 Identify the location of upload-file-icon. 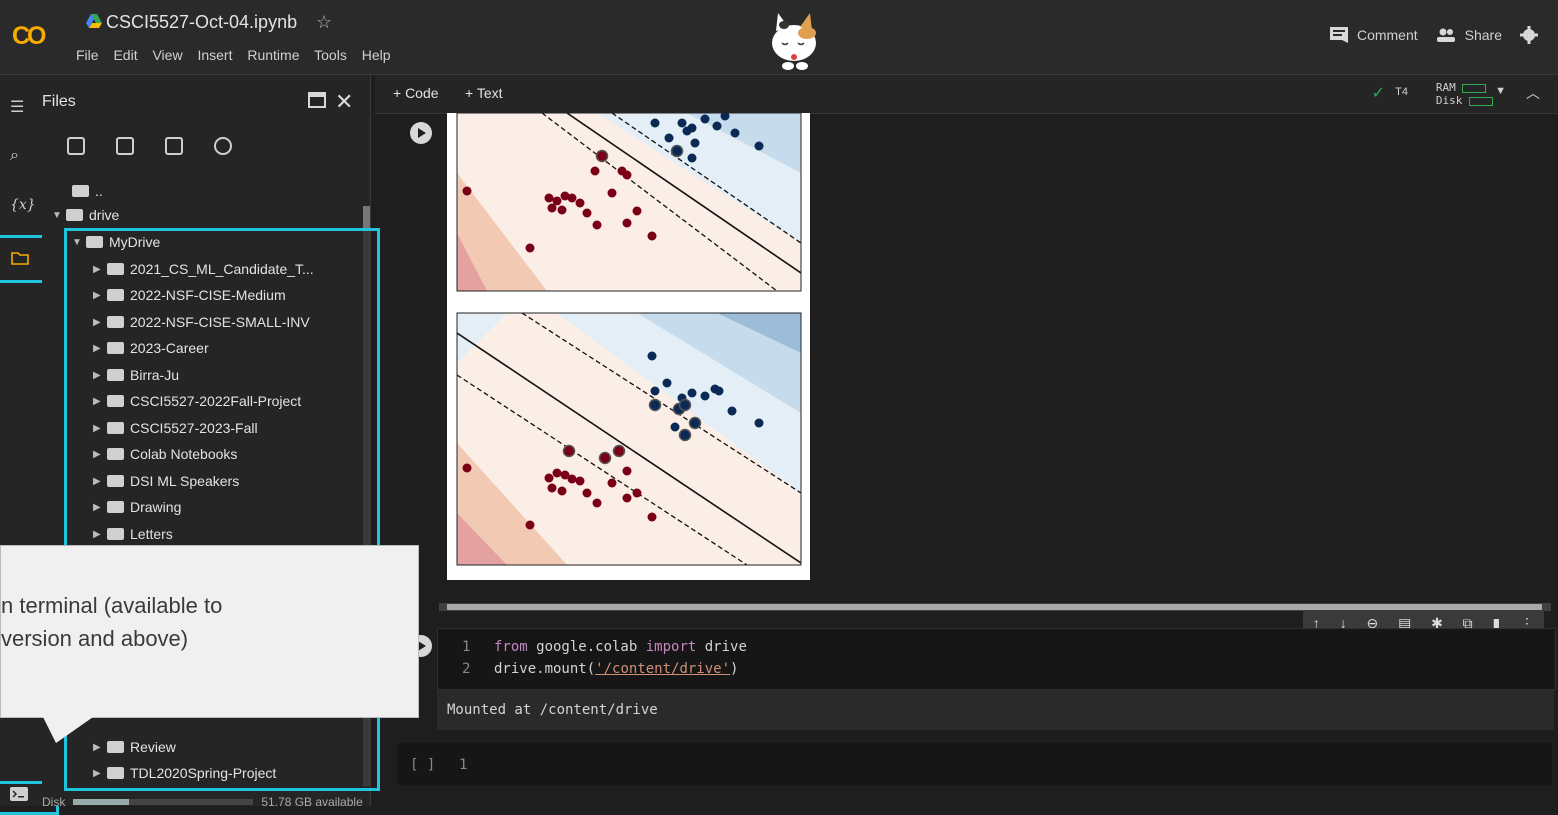
(76, 146).